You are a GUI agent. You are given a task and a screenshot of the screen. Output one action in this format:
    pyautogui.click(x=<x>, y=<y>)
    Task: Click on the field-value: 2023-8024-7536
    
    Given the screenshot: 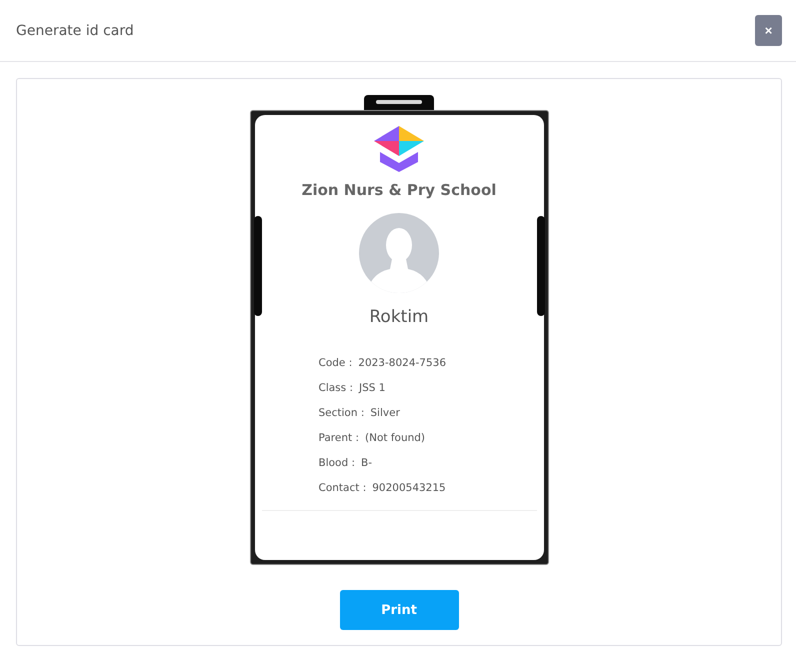 What is the action you would take?
    pyautogui.click(x=402, y=363)
    